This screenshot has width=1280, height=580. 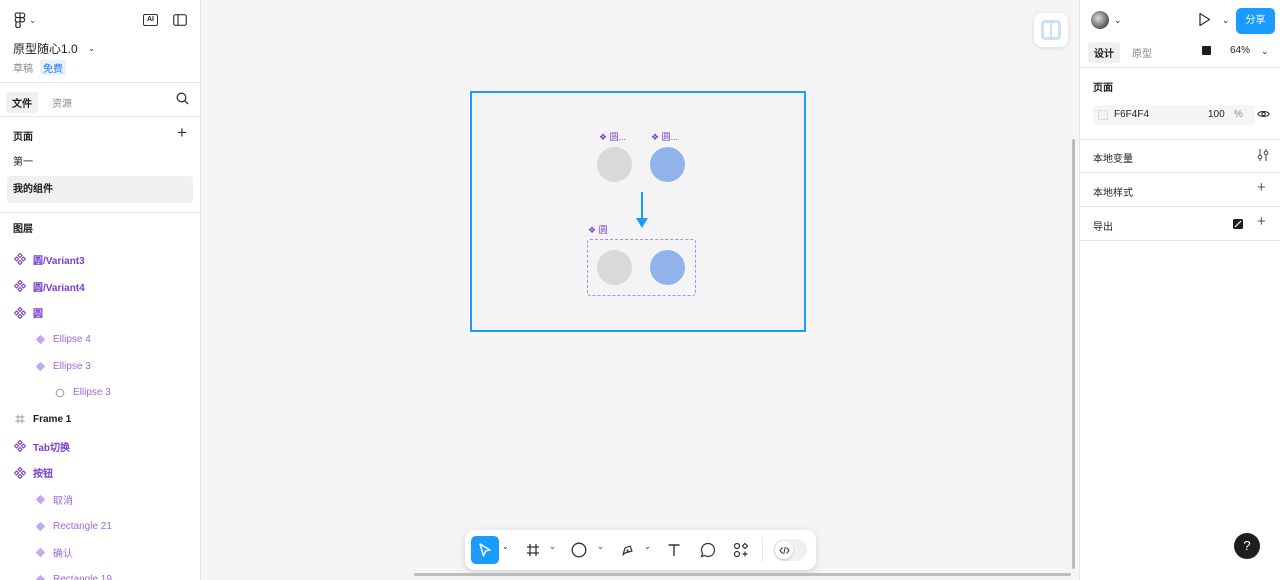 What do you see at coordinates (1216, 114) in the screenshot?
I see `bg-opacity-value: 100` at bounding box center [1216, 114].